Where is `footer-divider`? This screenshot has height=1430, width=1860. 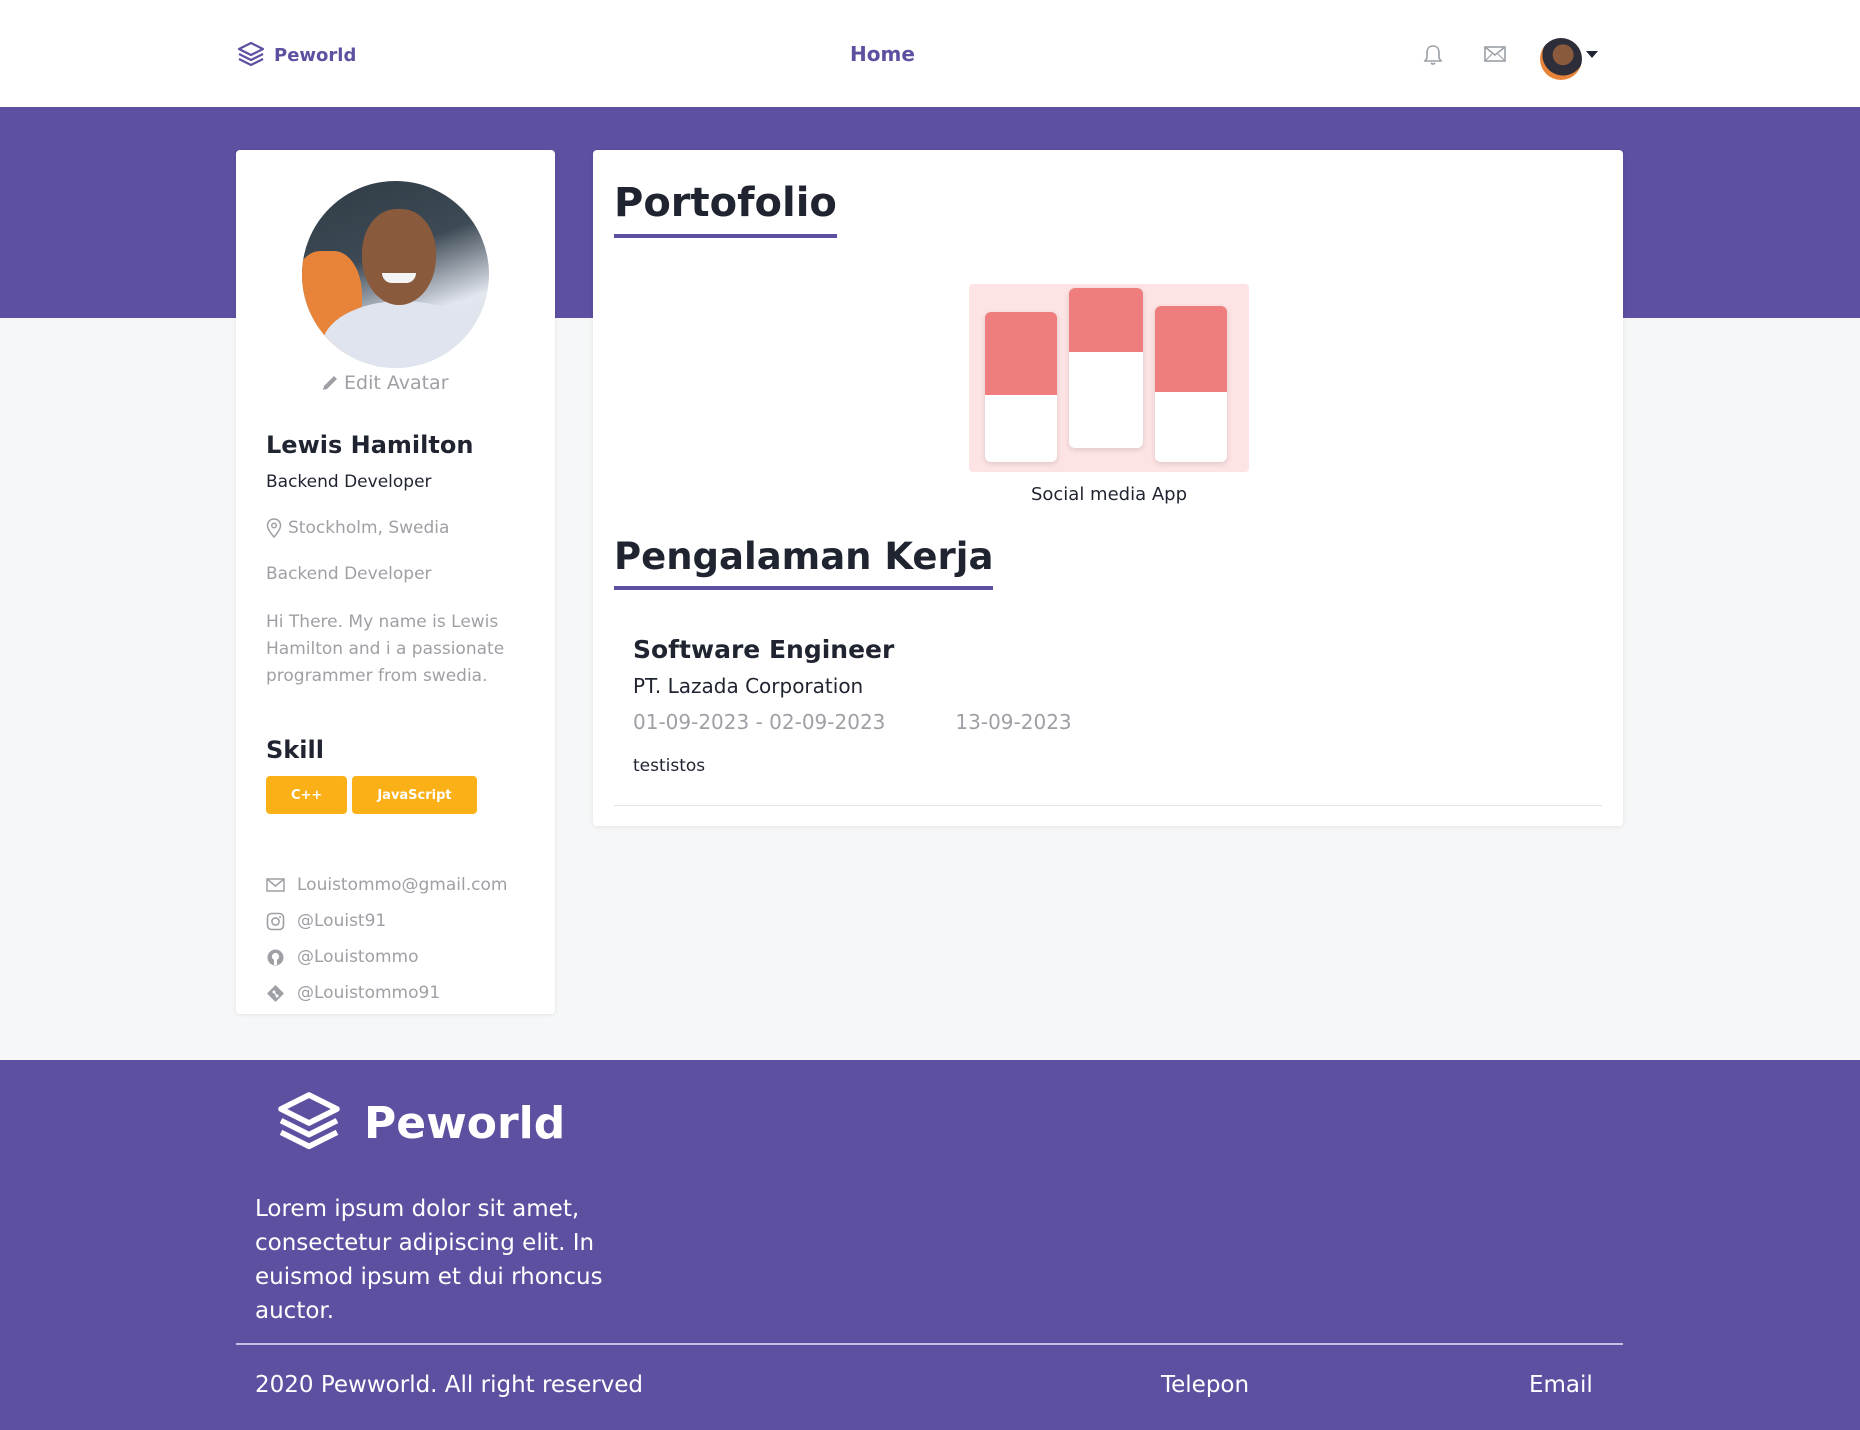 footer-divider is located at coordinates (929, 1344).